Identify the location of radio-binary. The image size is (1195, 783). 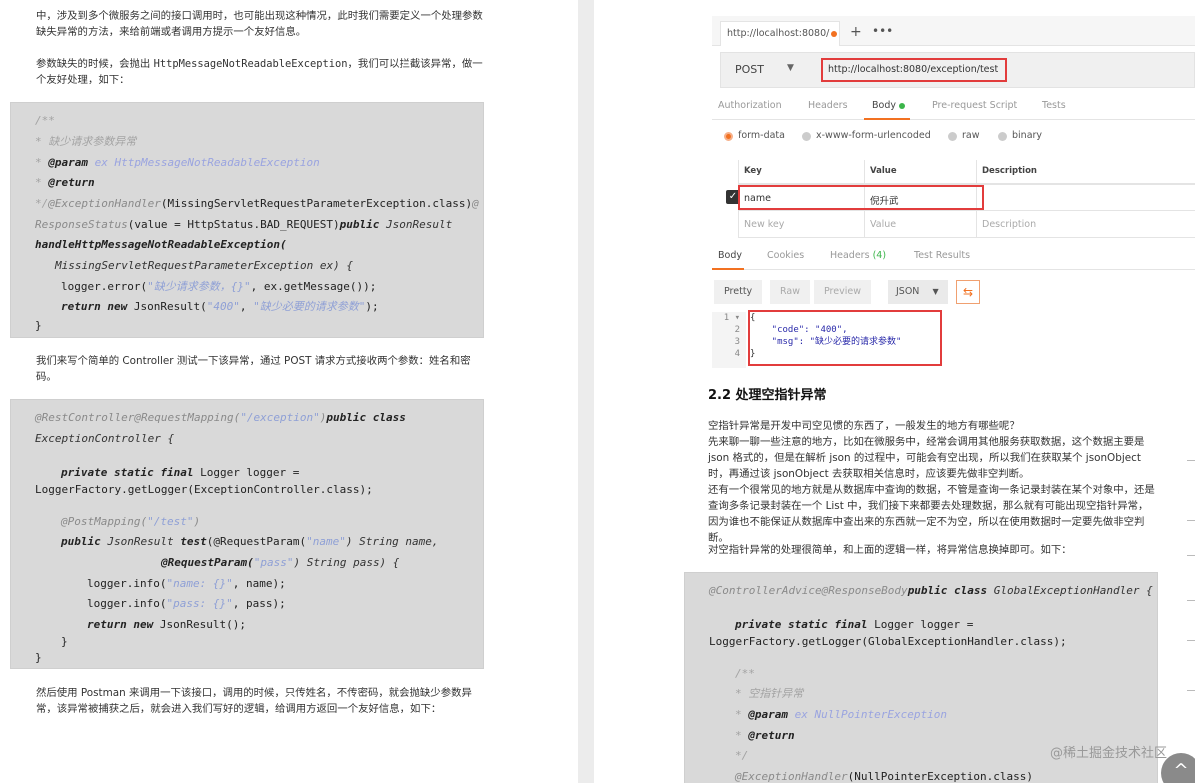
(1002, 136).